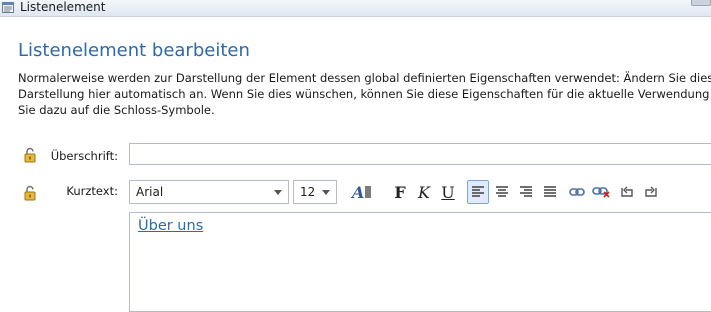  I want to click on ueberschrift-label: Überschrift:, so click(84, 156).